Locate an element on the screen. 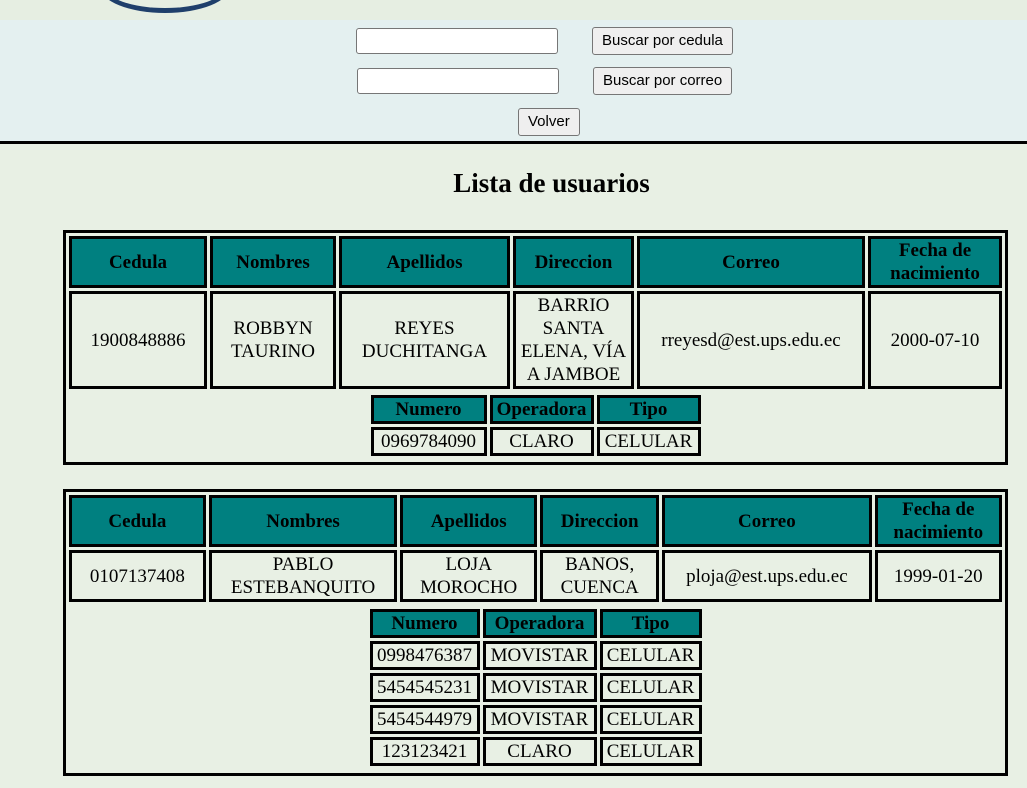 Image resolution: width=1027 pixels, height=788 pixels. user-apellidos: REYES DUCHITANGA is located at coordinates (424, 340).